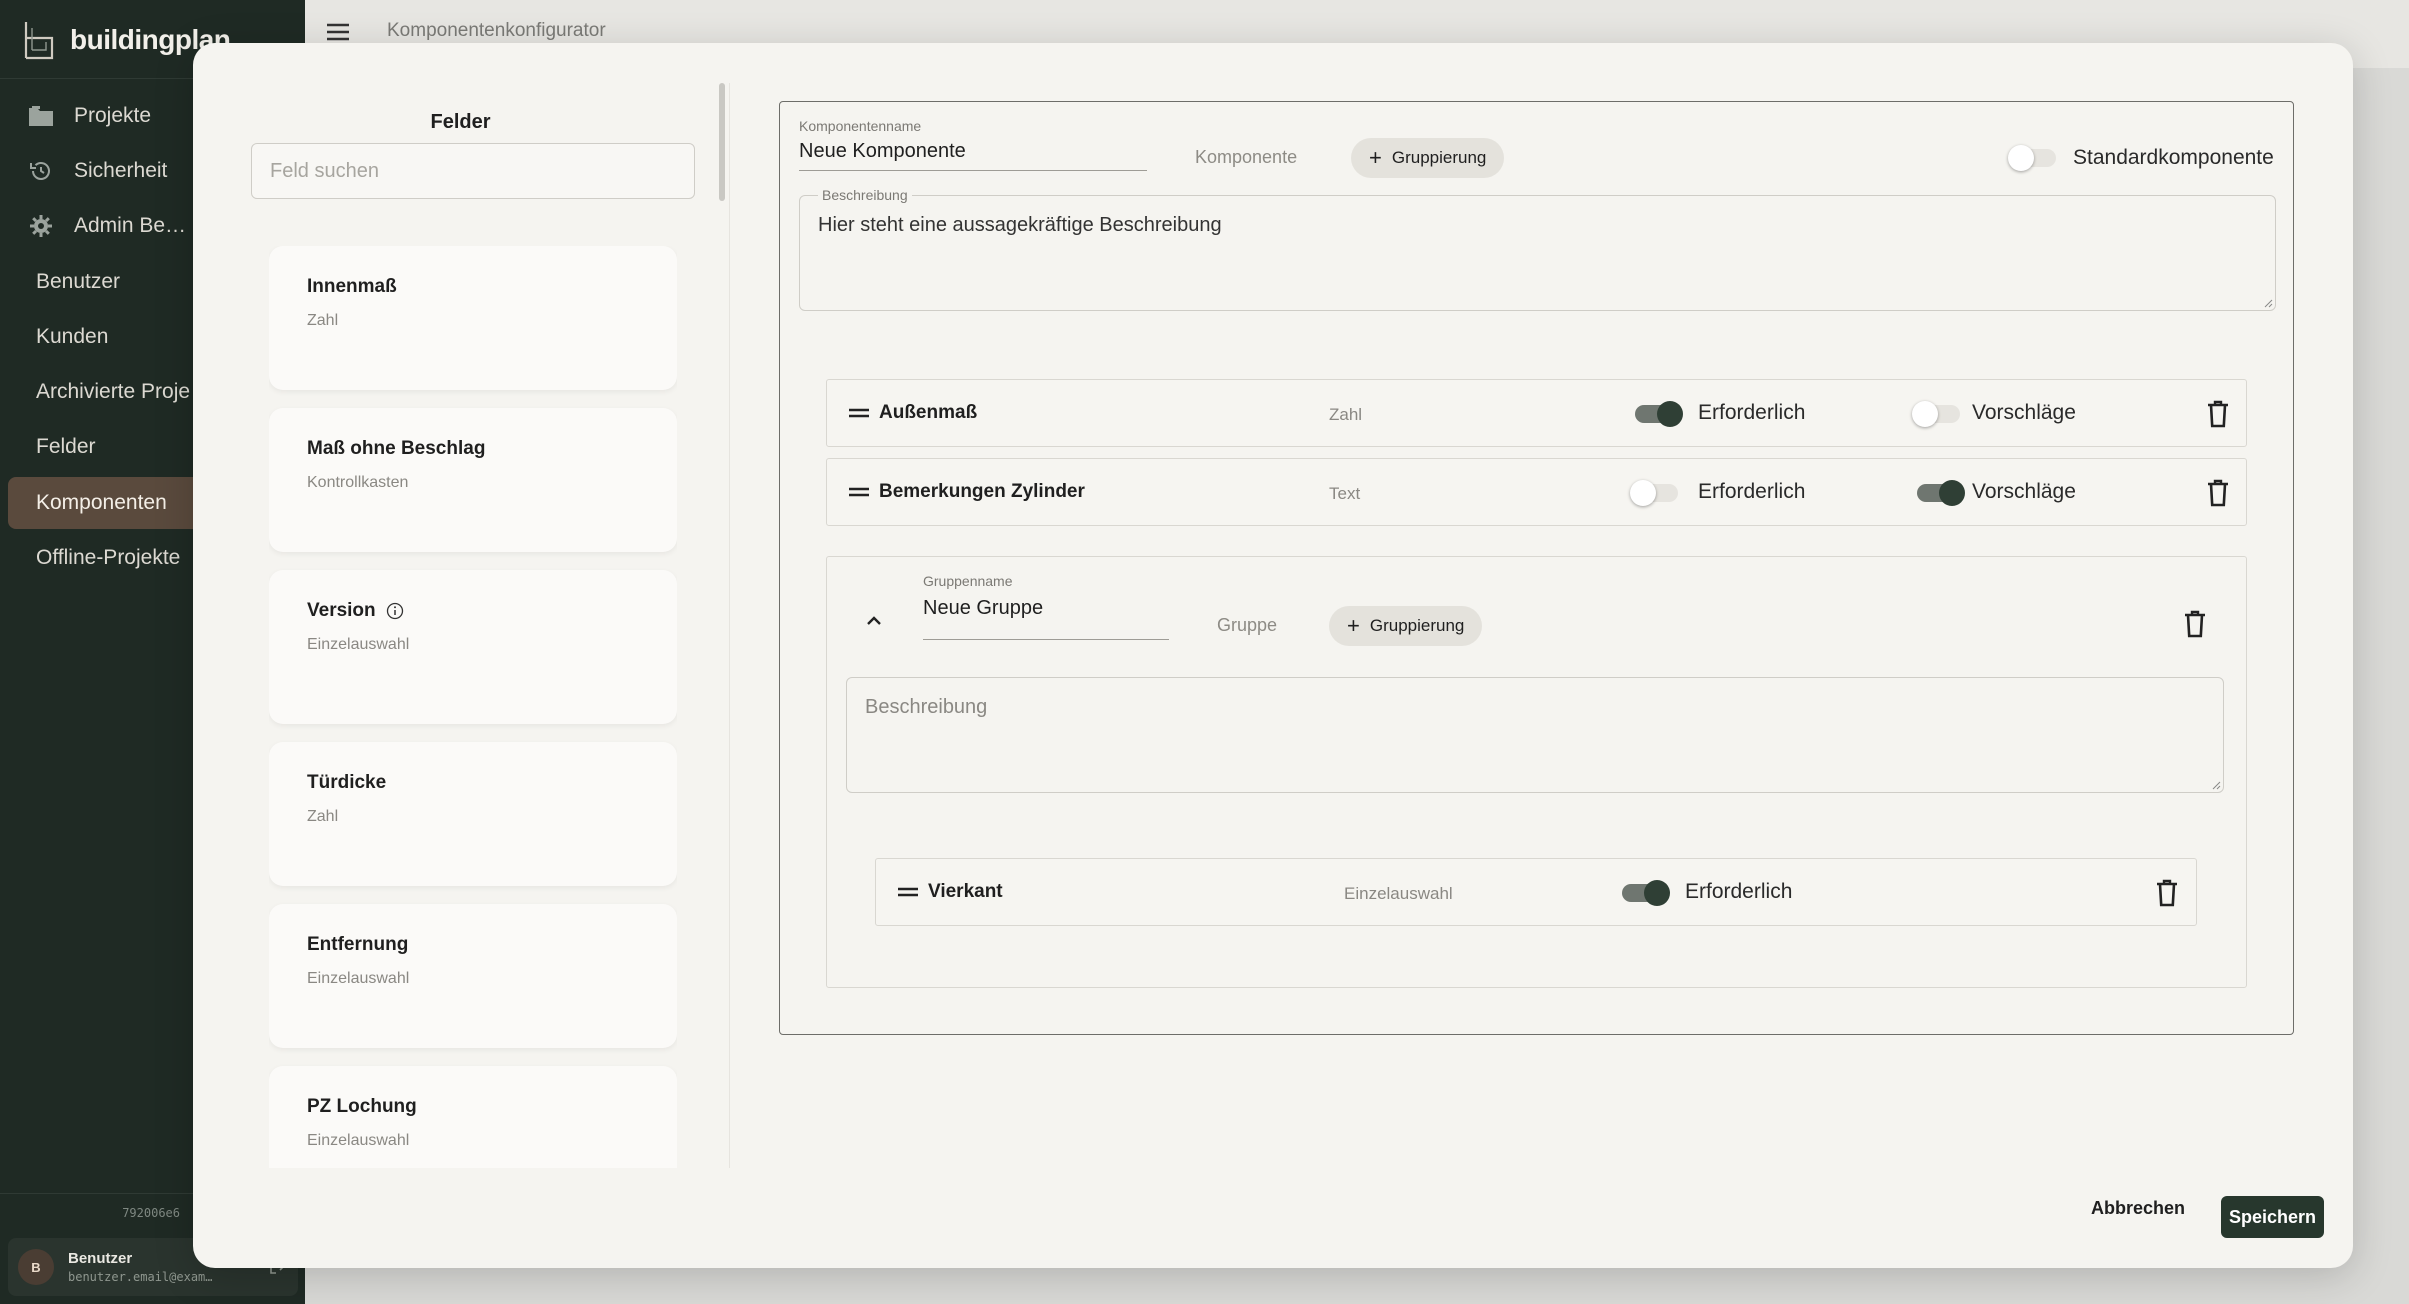 Image resolution: width=2409 pixels, height=1304 pixels. What do you see at coordinates (473, 814) in the screenshot?
I see `field-card-tuerdicke: Türdicke Zahl` at bounding box center [473, 814].